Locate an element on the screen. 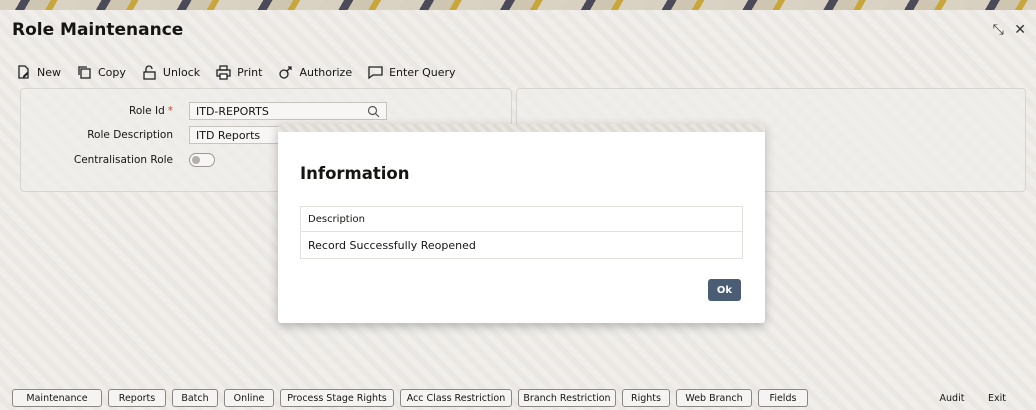 The height and width of the screenshot is (410, 1036). enter-query-button: Enter Query is located at coordinates (412, 72).